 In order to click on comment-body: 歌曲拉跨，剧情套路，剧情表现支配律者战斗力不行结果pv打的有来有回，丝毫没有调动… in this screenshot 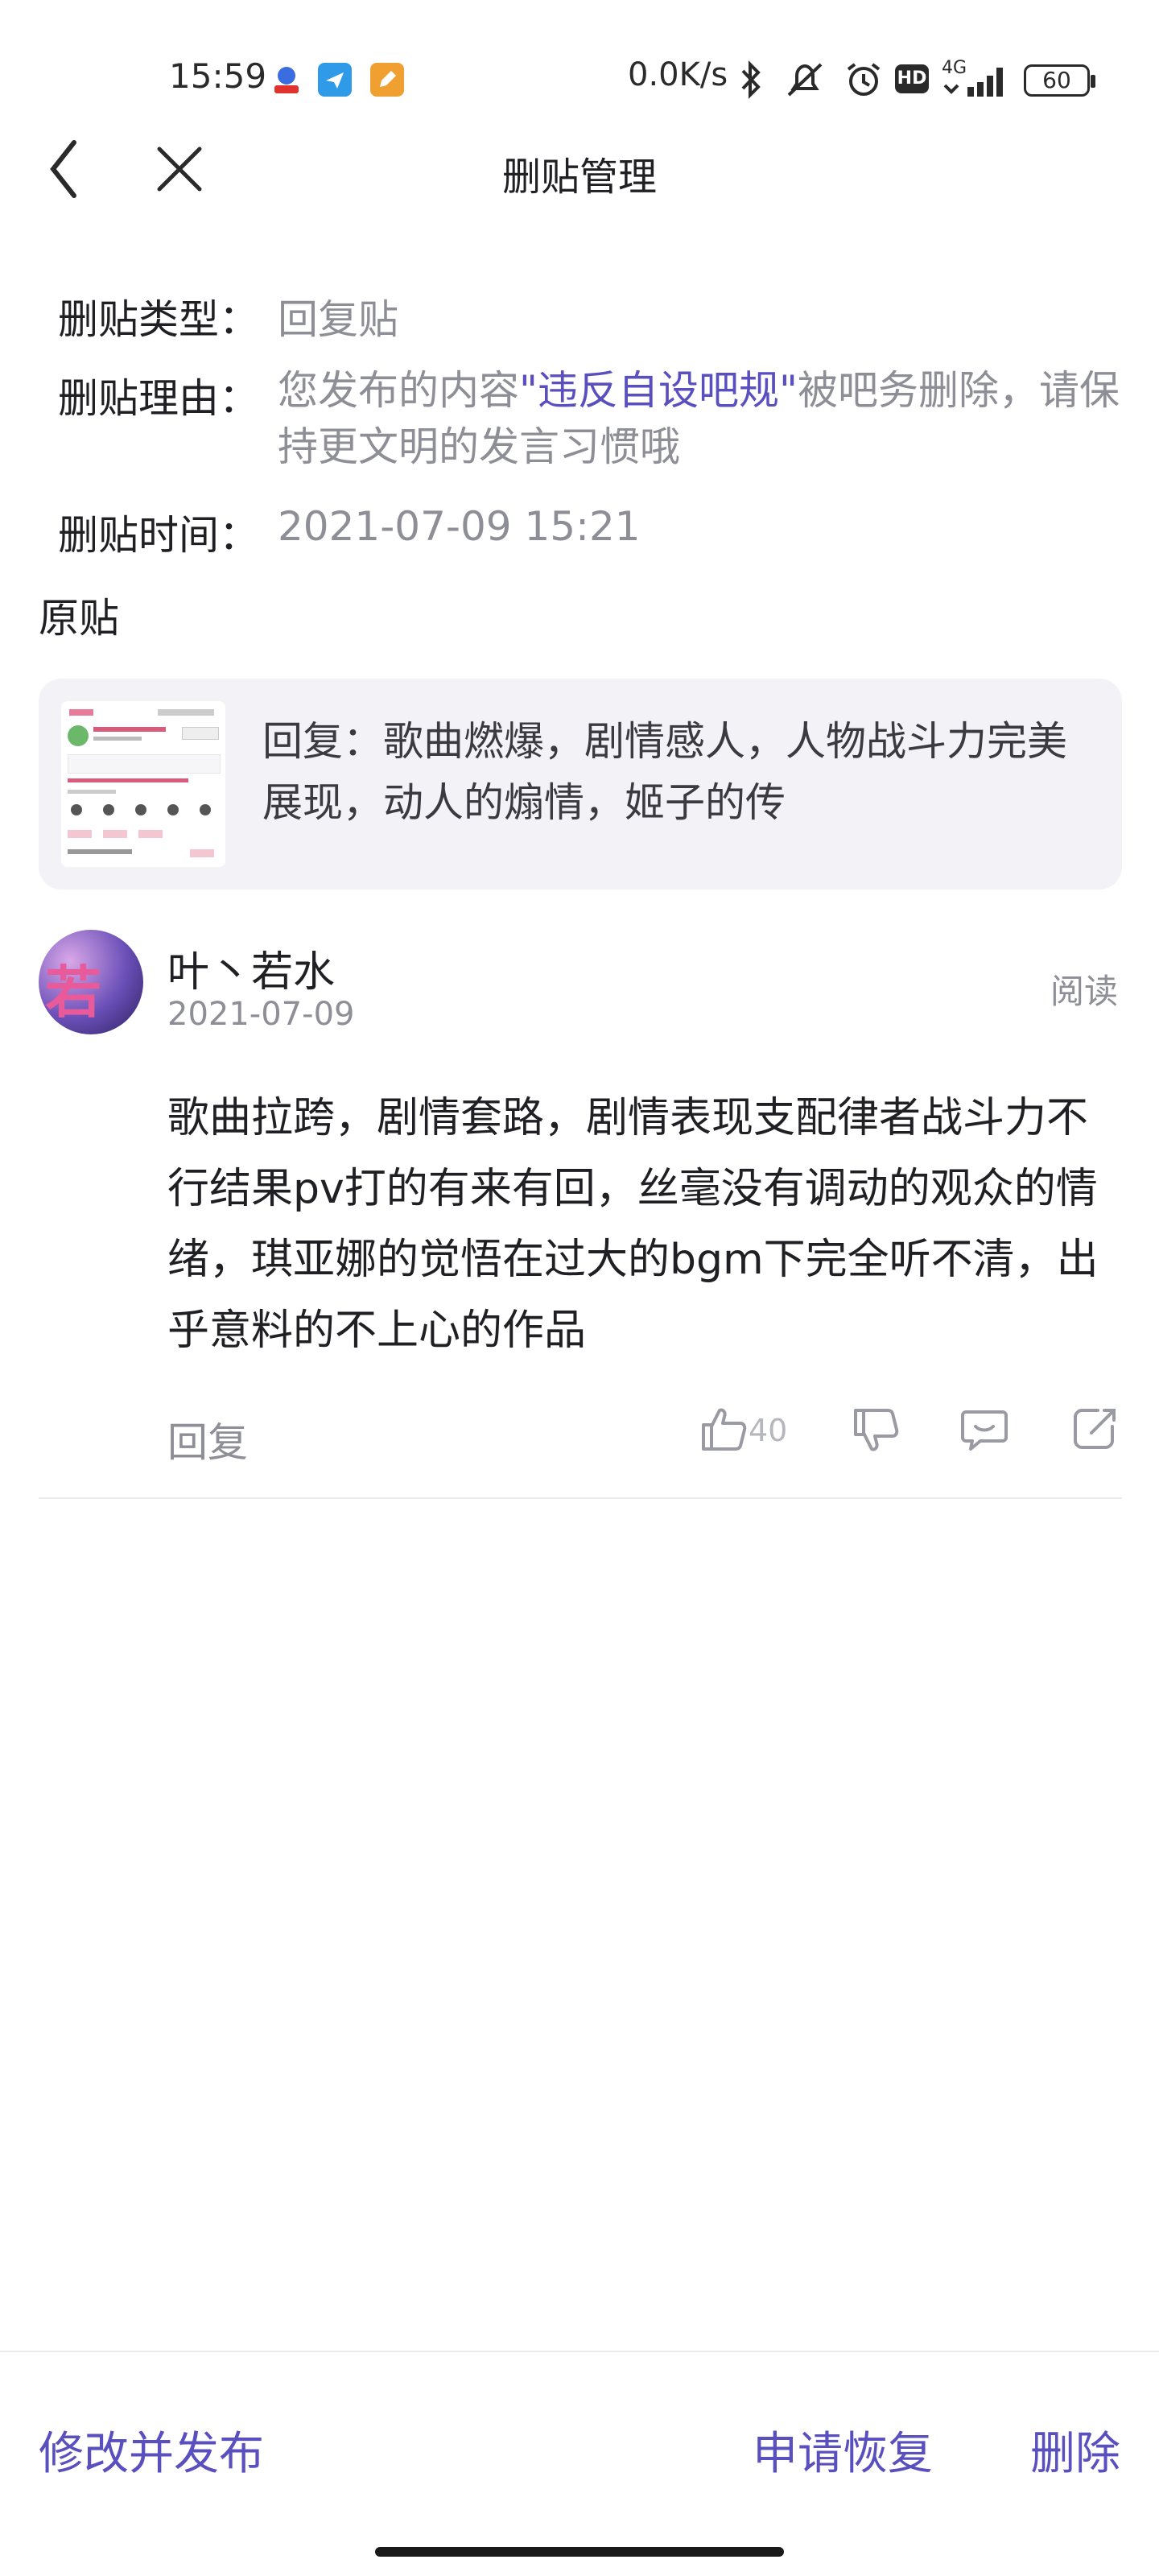, I will do `click(633, 1224)`.